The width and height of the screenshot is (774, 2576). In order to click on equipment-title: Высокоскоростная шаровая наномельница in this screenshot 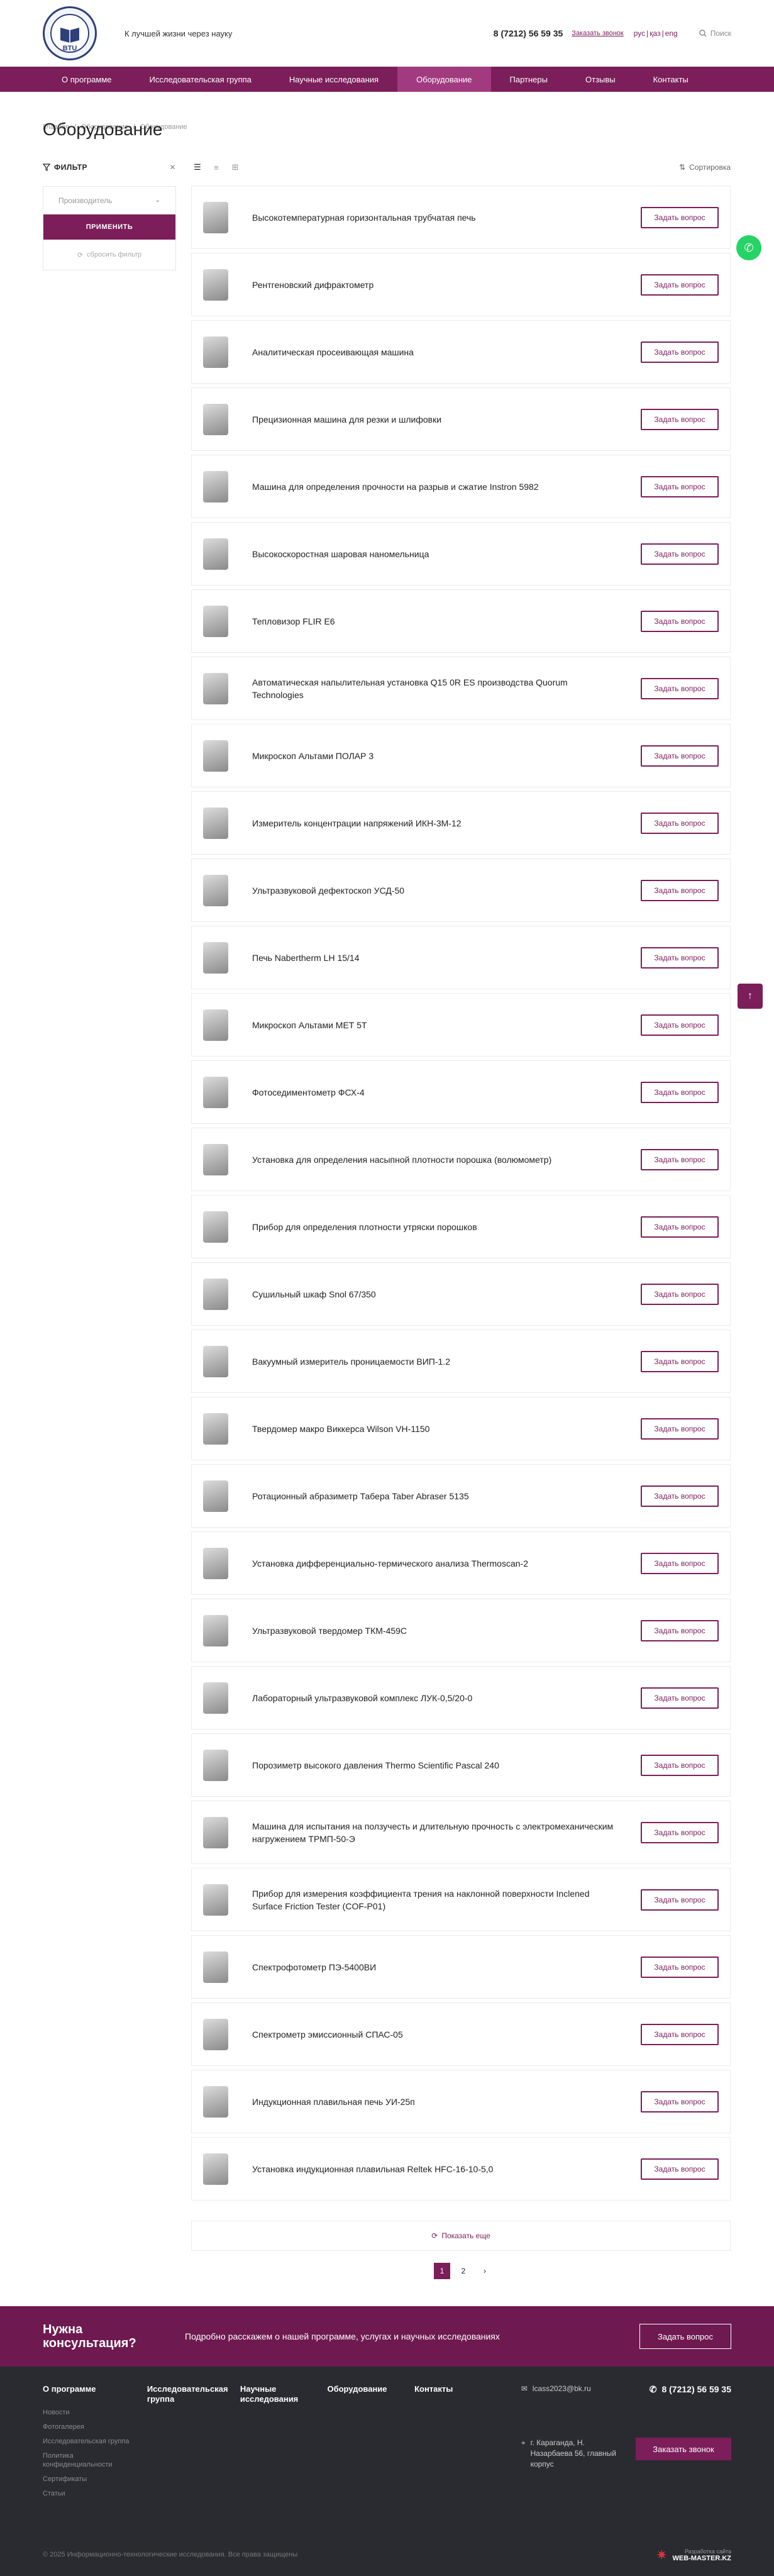, I will do `click(446, 554)`.